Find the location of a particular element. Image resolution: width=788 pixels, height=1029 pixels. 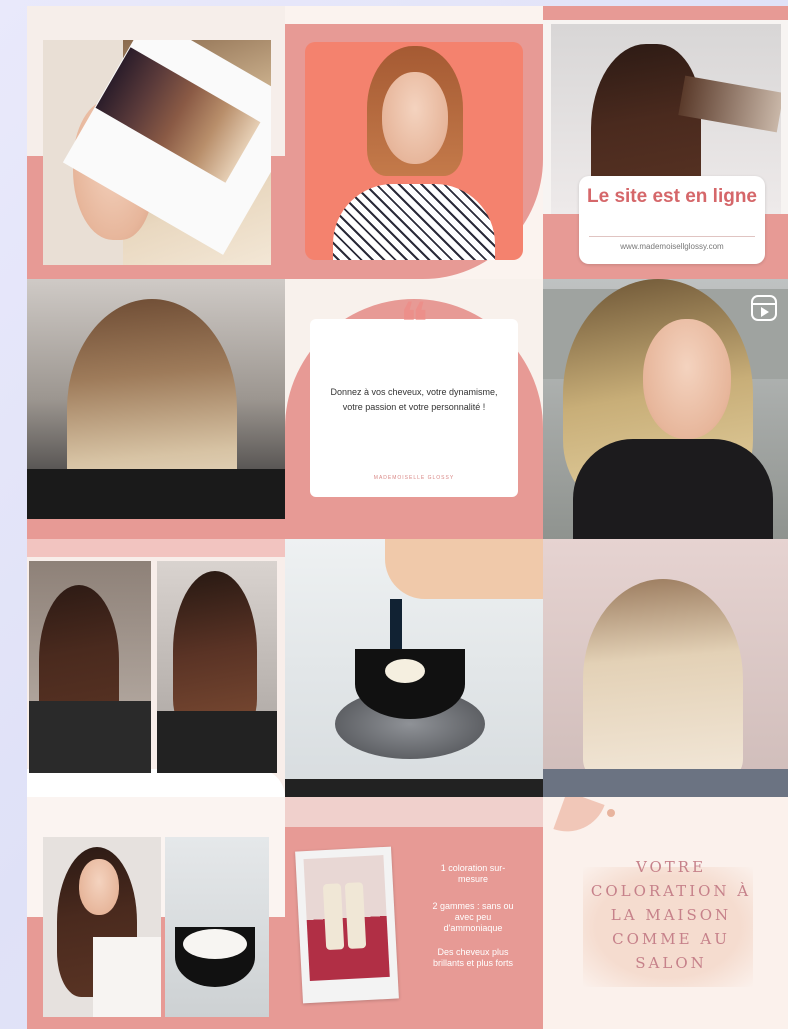

feature-1: 1 coloration sur-mesure is located at coordinates (473, 873).